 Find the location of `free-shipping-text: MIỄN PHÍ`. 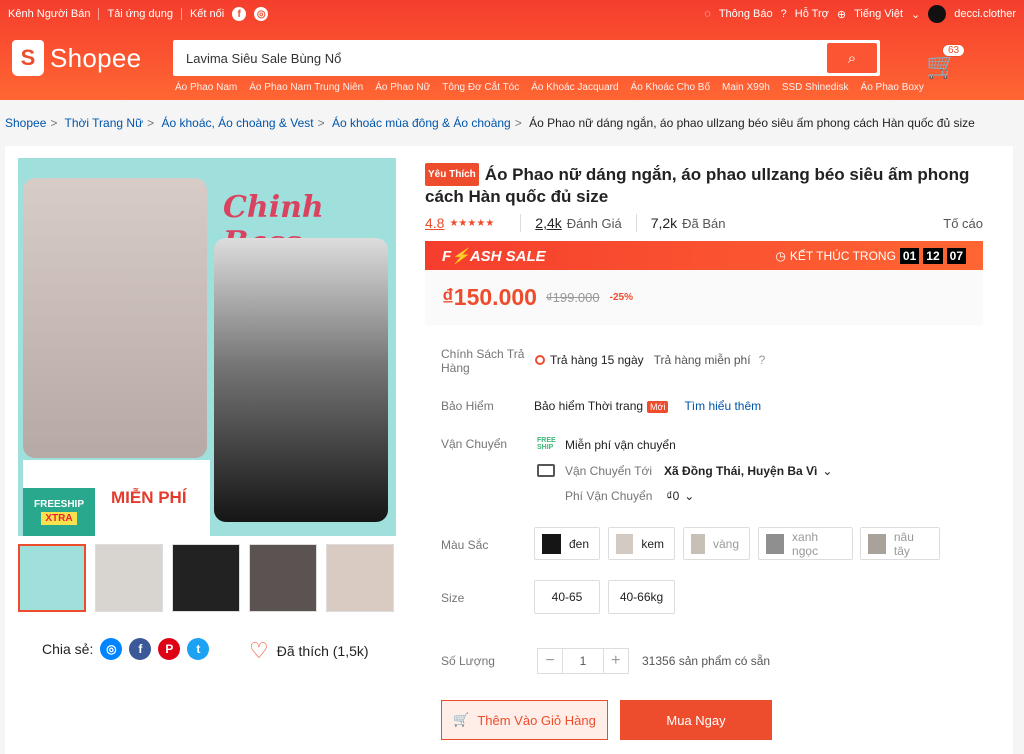

free-shipping-text: MIỄN PHÍ is located at coordinates (149, 497).